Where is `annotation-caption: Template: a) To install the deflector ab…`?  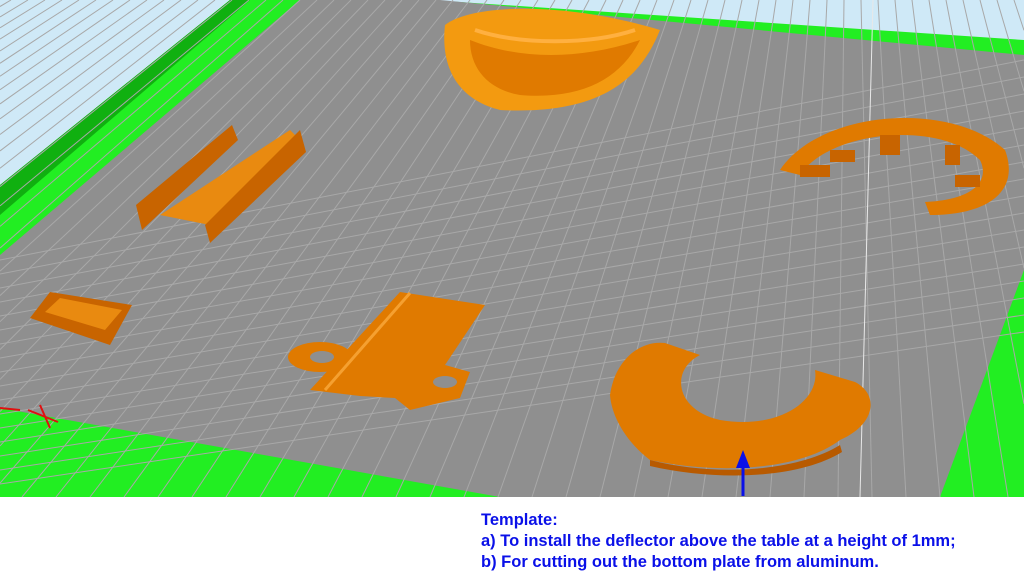
annotation-caption: Template: a) To install the deflector ab… is located at coordinates (718, 541).